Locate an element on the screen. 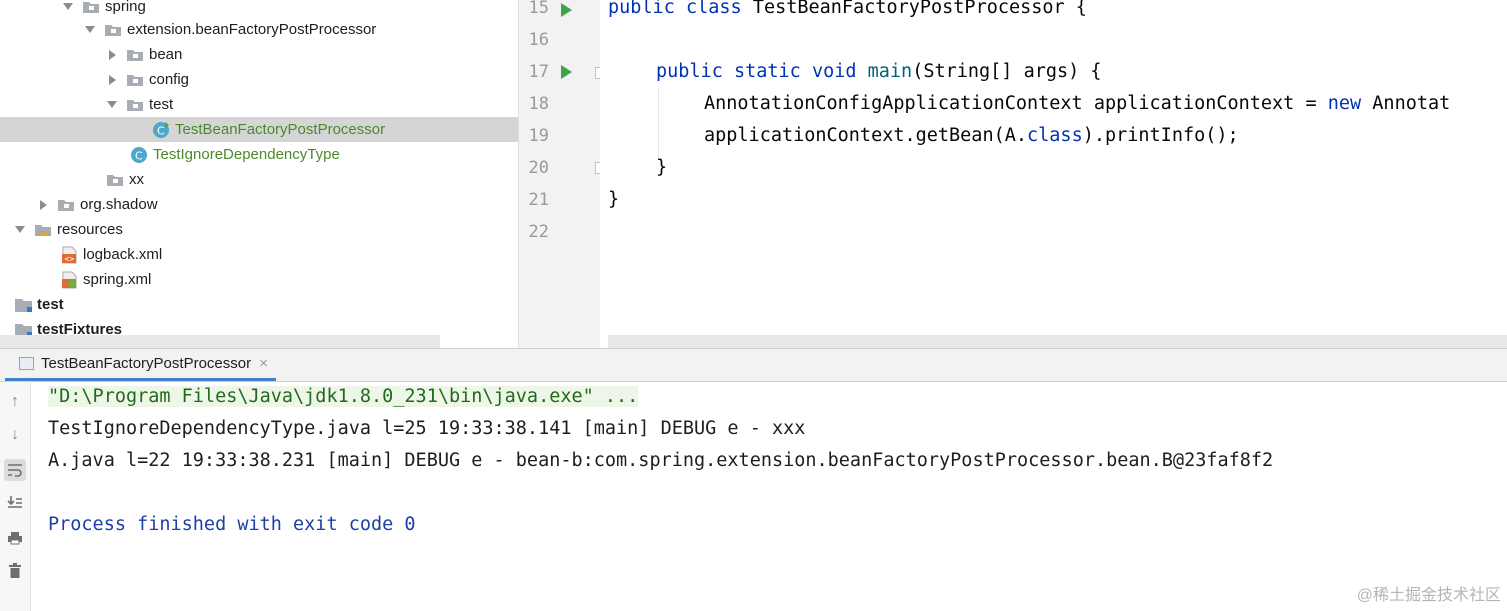  code-line-20: } is located at coordinates (662, 167).